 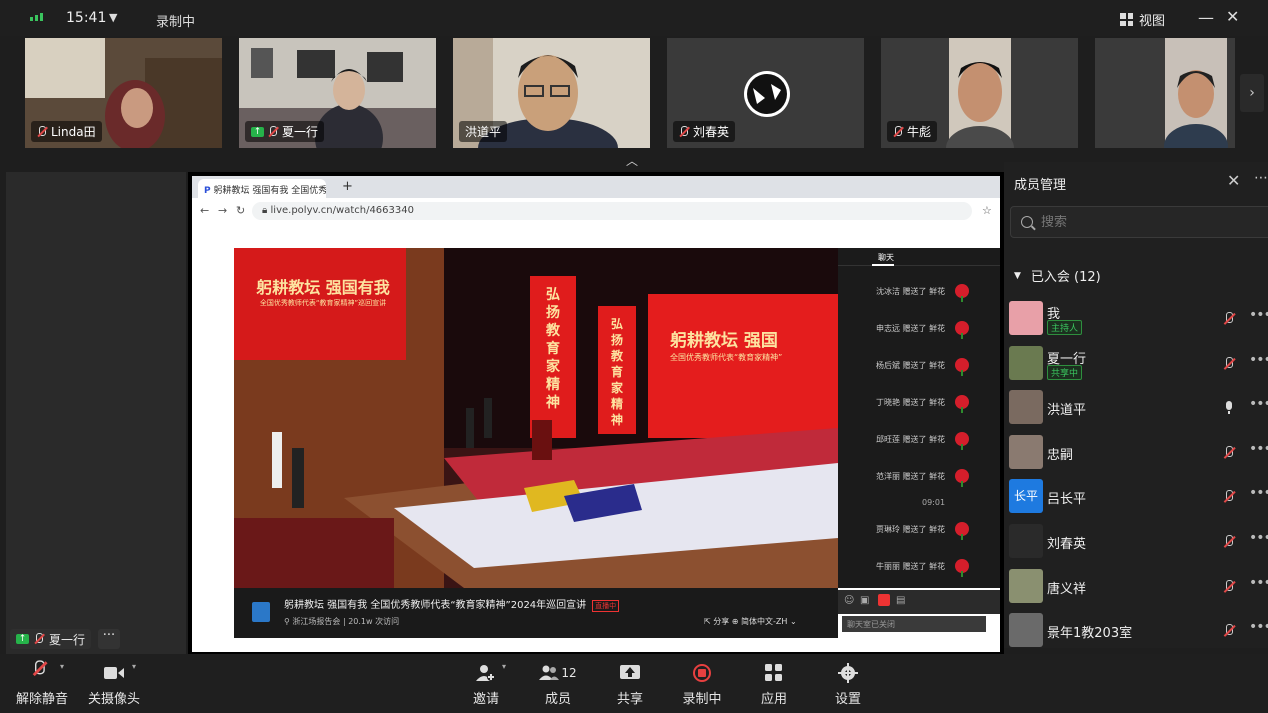 What do you see at coordinates (911, 365) in the screenshot?
I see `chat-item-text: 杨后斌 赠送了 鲜花` at bounding box center [911, 365].